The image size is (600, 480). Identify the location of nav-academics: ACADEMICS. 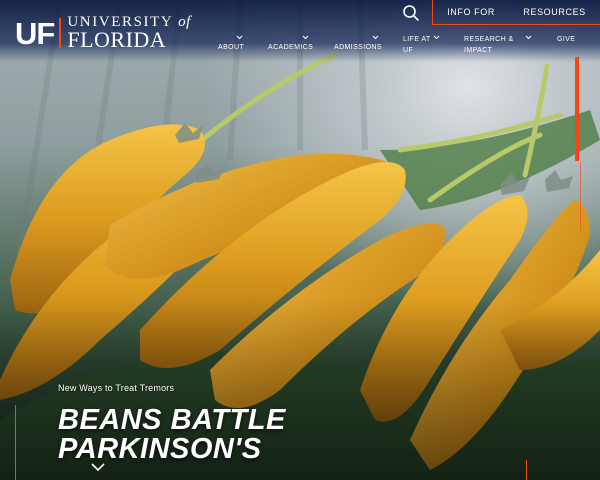
(290, 47).